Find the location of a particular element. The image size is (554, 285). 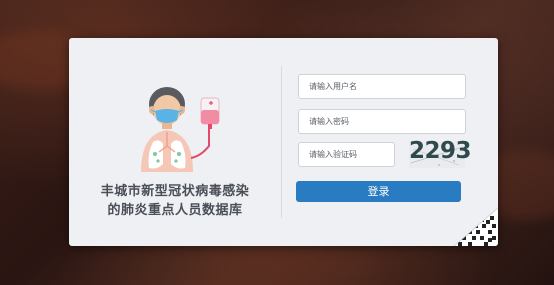

password-input is located at coordinates (382, 121).